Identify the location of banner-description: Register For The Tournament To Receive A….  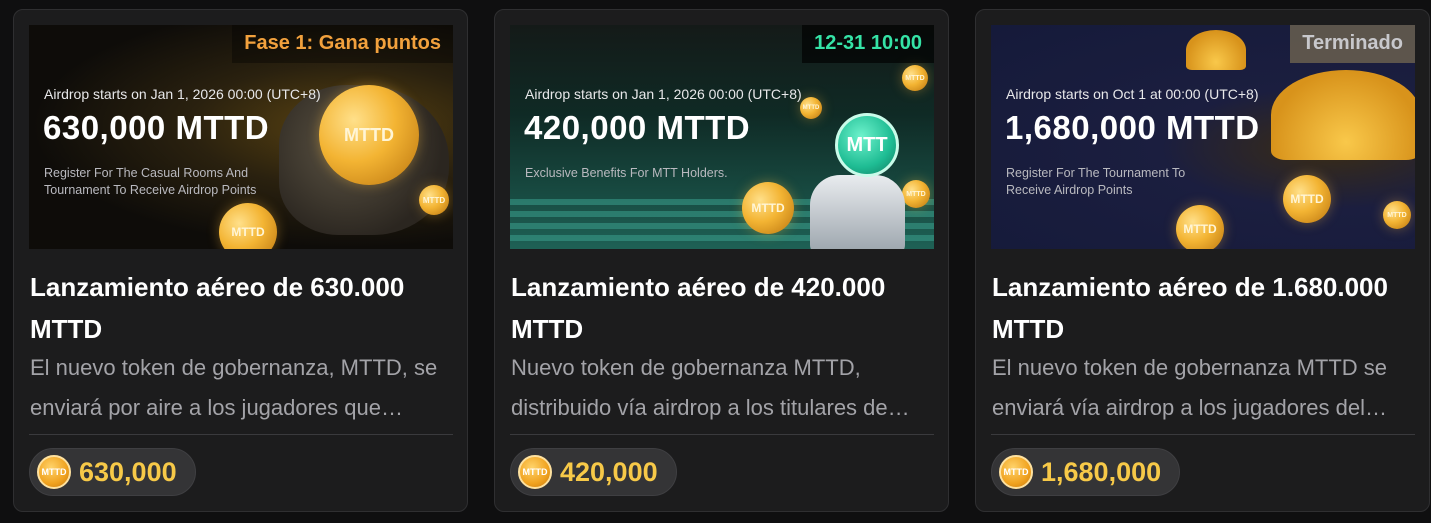
(1096, 181).